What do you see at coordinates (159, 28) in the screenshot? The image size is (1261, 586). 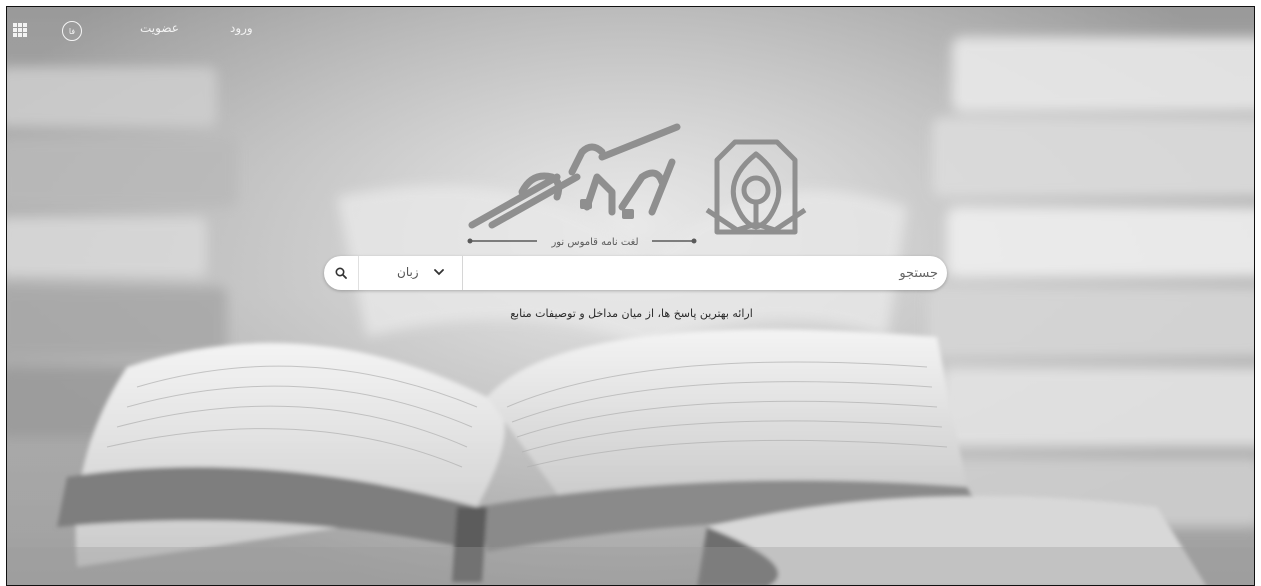 I see `register-link: عضویت` at bounding box center [159, 28].